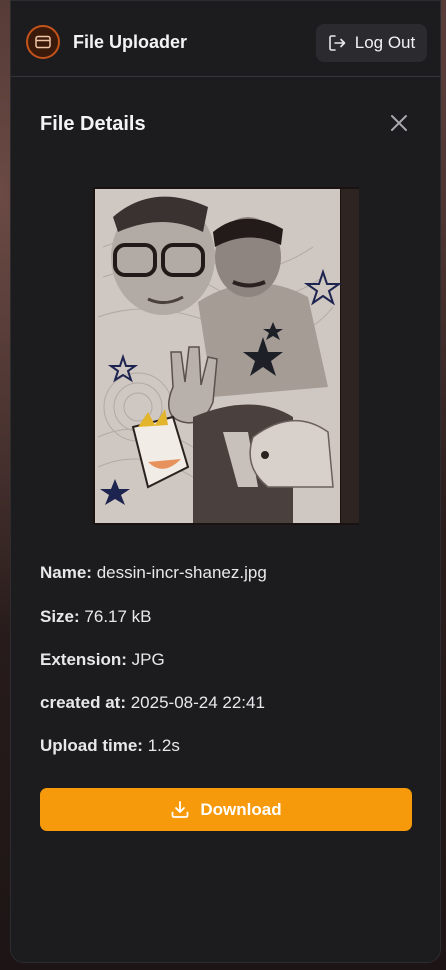 The image size is (446, 970). Describe the element at coordinates (225, 39) in the screenshot. I see `app-header: File Uploader Log Out` at that location.